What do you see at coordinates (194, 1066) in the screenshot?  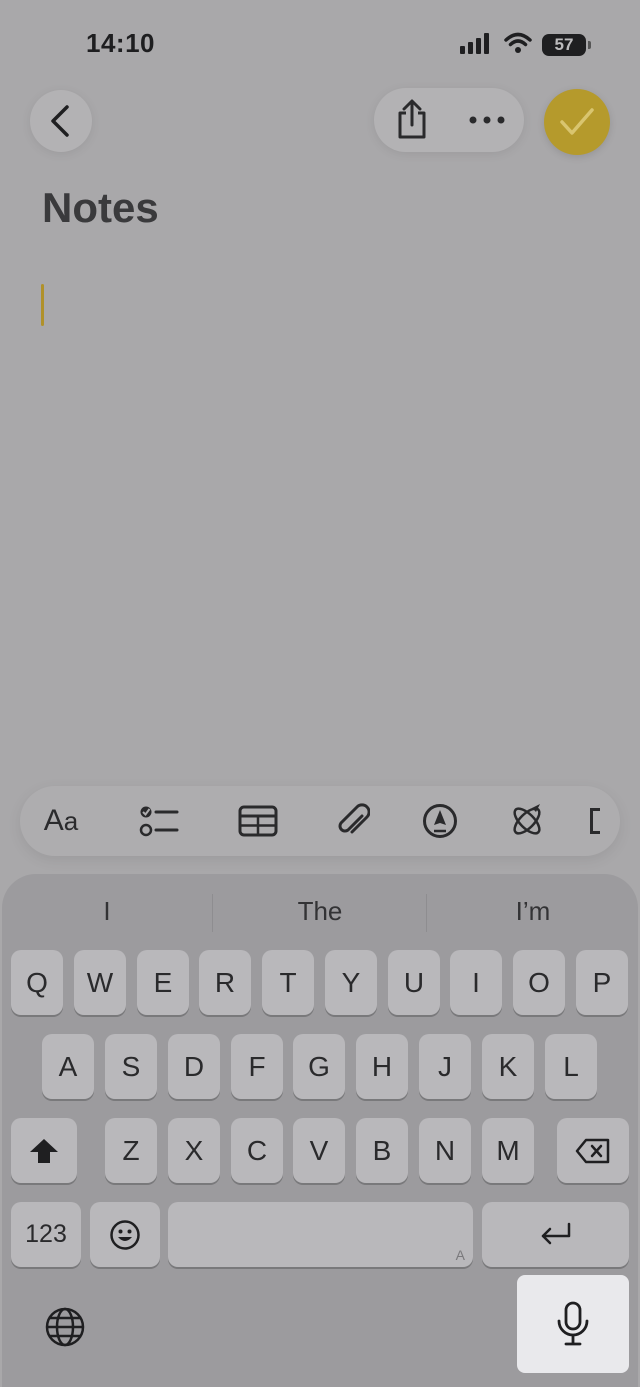 I see `key-d: D` at bounding box center [194, 1066].